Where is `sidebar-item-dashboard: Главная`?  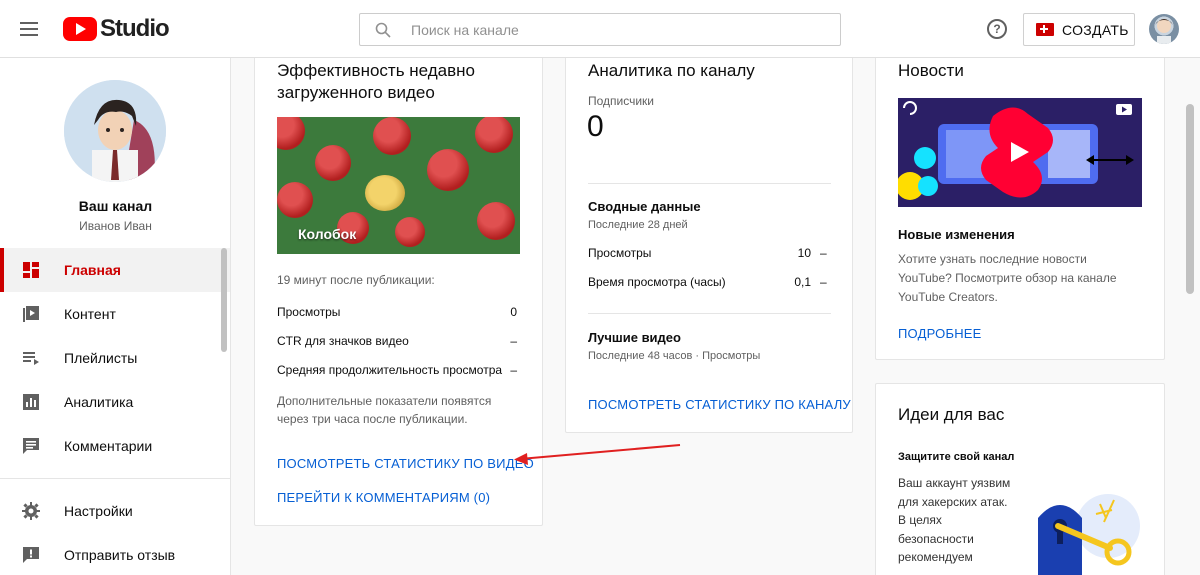
sidebar-item-dashboard: Главная is located at coordinates (115, 270).